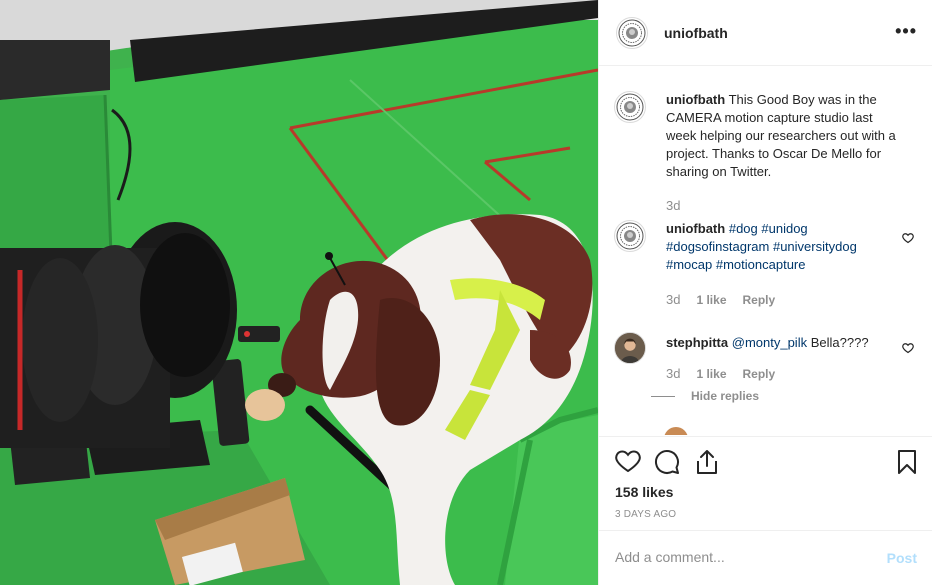 The width and height of the screenshot is (932, 585). I want to click on mention-link: @monty_pilk, so click(769, 342).